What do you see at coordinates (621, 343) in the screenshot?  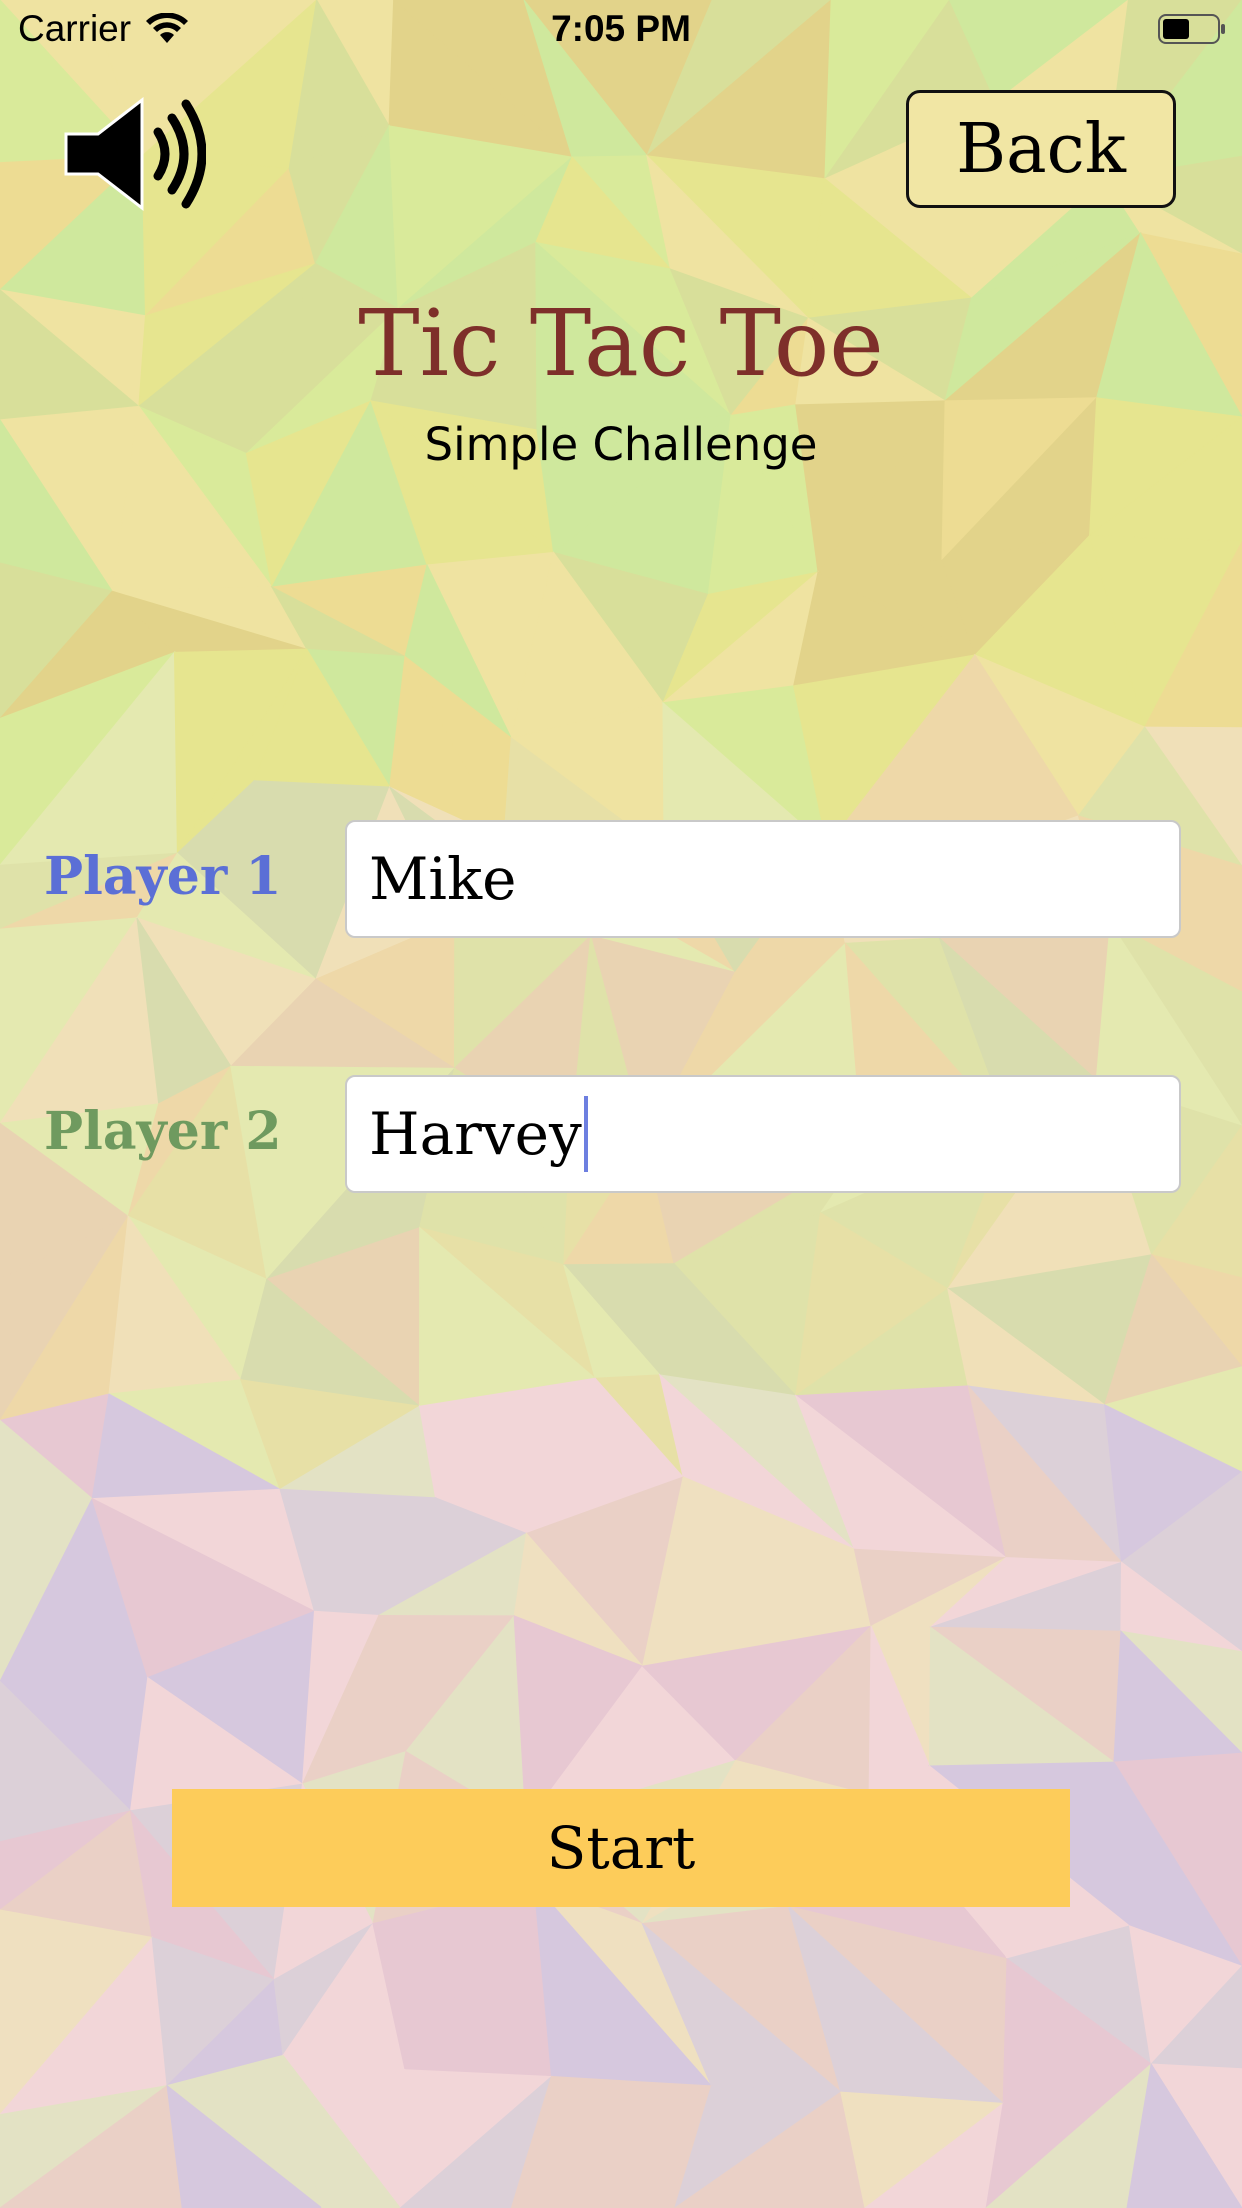 I see `game-title: Tic Tac Toe` at bounding box center [621, 343].